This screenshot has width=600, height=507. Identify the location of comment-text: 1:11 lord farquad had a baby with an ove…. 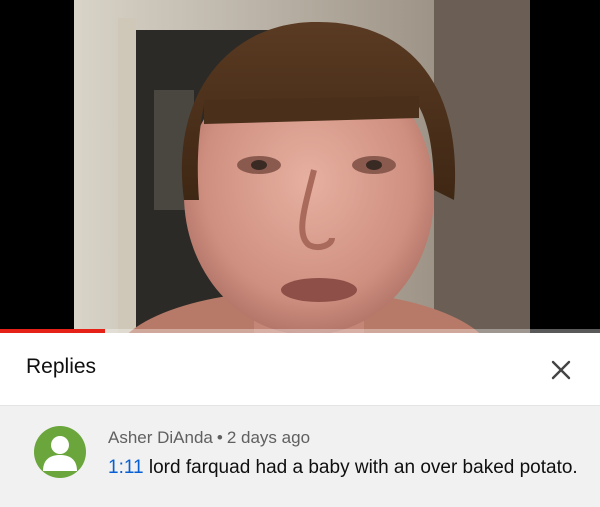
(343, 467).